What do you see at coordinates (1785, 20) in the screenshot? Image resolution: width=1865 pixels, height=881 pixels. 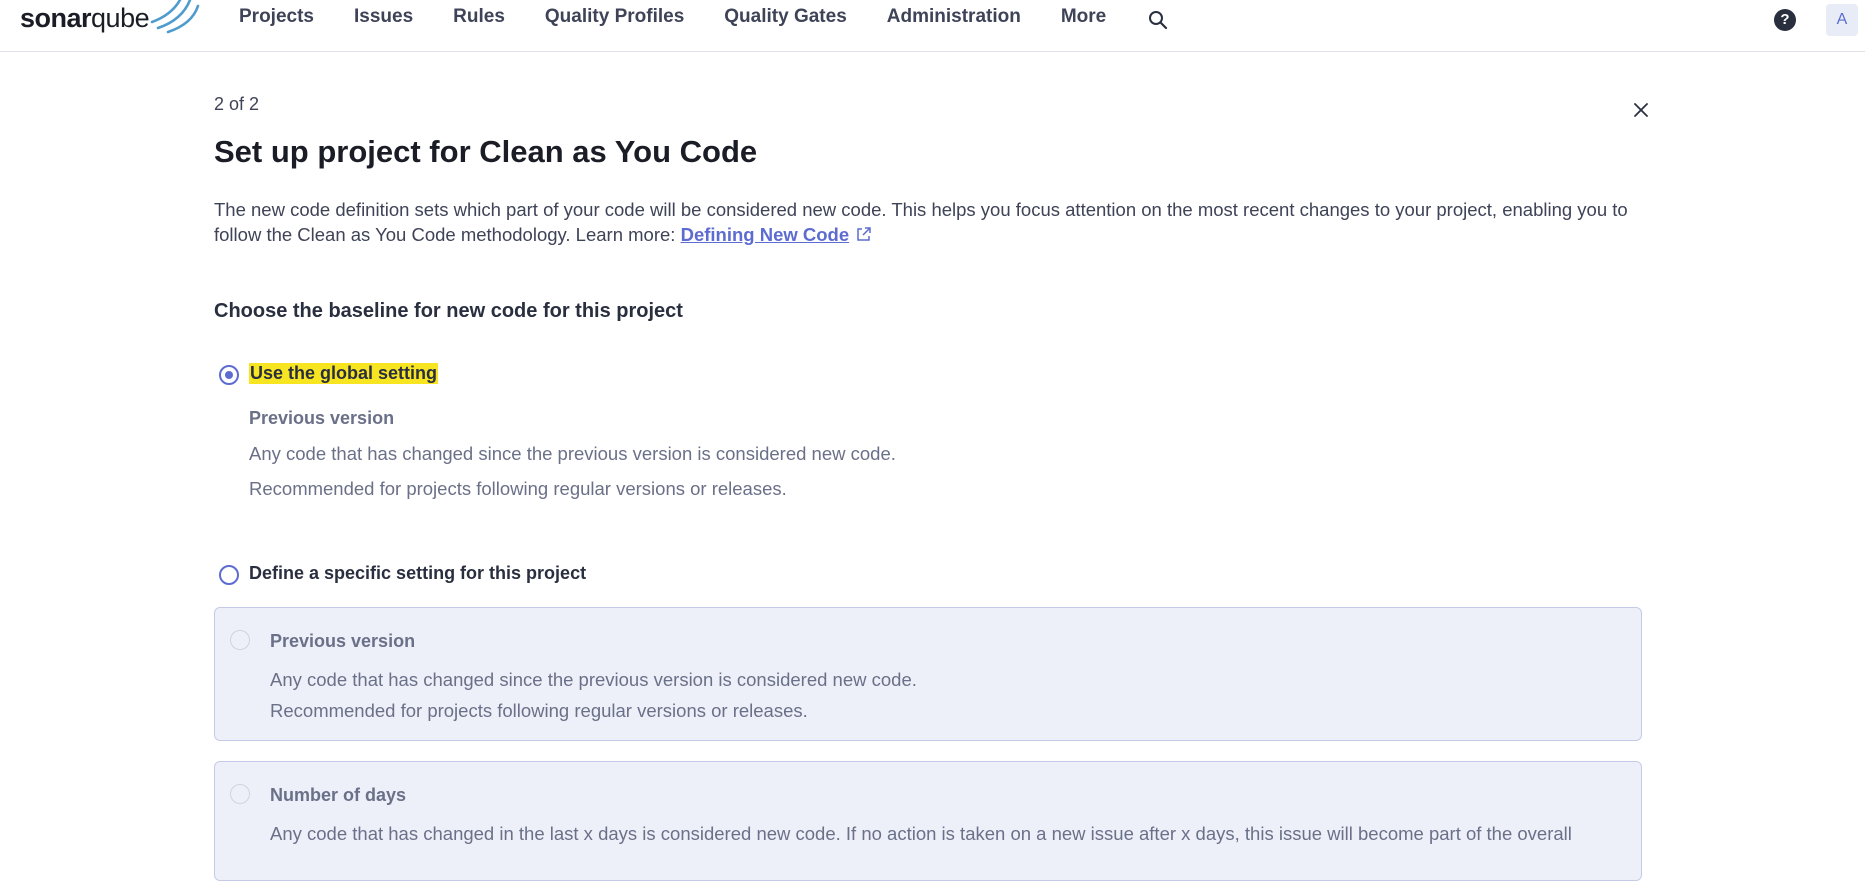 I see `help-icon: ?` at bounding box center [1785, 20].